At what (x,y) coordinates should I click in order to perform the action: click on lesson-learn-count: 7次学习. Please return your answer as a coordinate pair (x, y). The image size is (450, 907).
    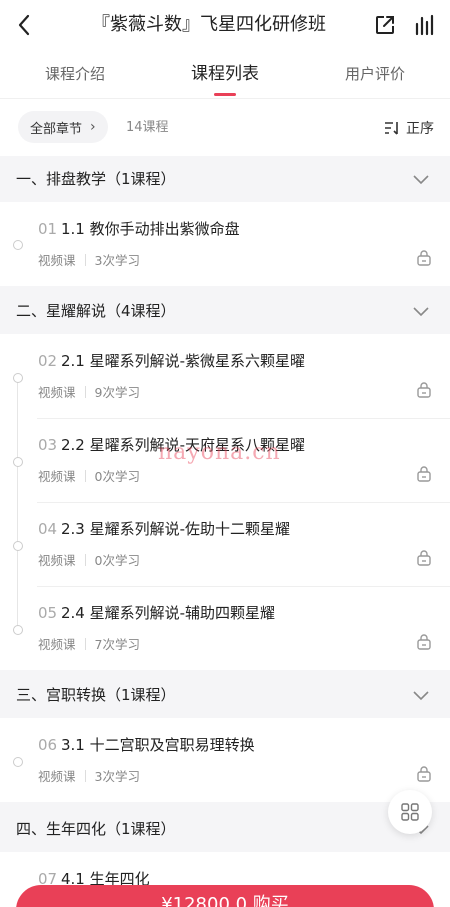
    Looking at the image, I should click on (117, 644).